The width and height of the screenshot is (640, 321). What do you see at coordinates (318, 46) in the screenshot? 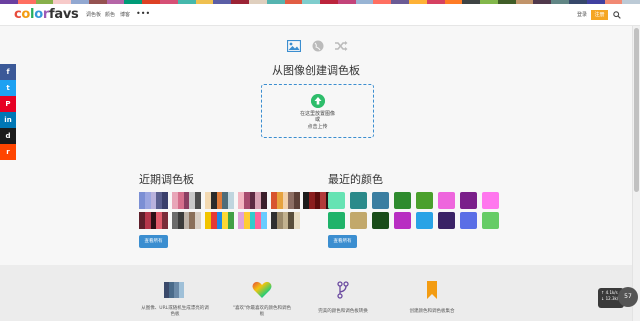
I see `globe-icon` at bounding box center [318, 46].